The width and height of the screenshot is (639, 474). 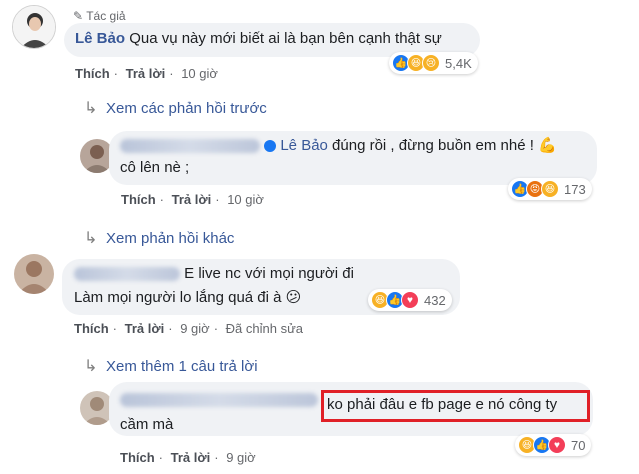 What do you see at coordinates (442, 404) in the screenshot?
I see `reply-body: ko phải đâu e fb page e nó công ty` at bounding box center [442, 404].